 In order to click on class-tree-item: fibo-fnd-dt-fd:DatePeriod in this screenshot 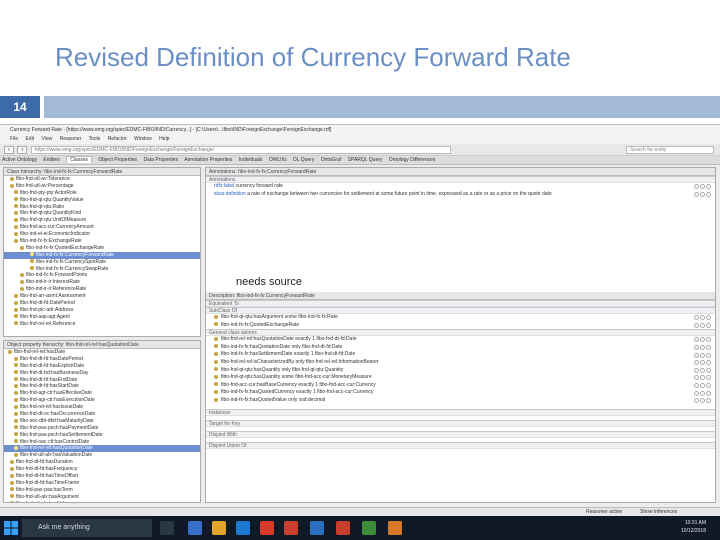, I will do `click(102, 303)`.